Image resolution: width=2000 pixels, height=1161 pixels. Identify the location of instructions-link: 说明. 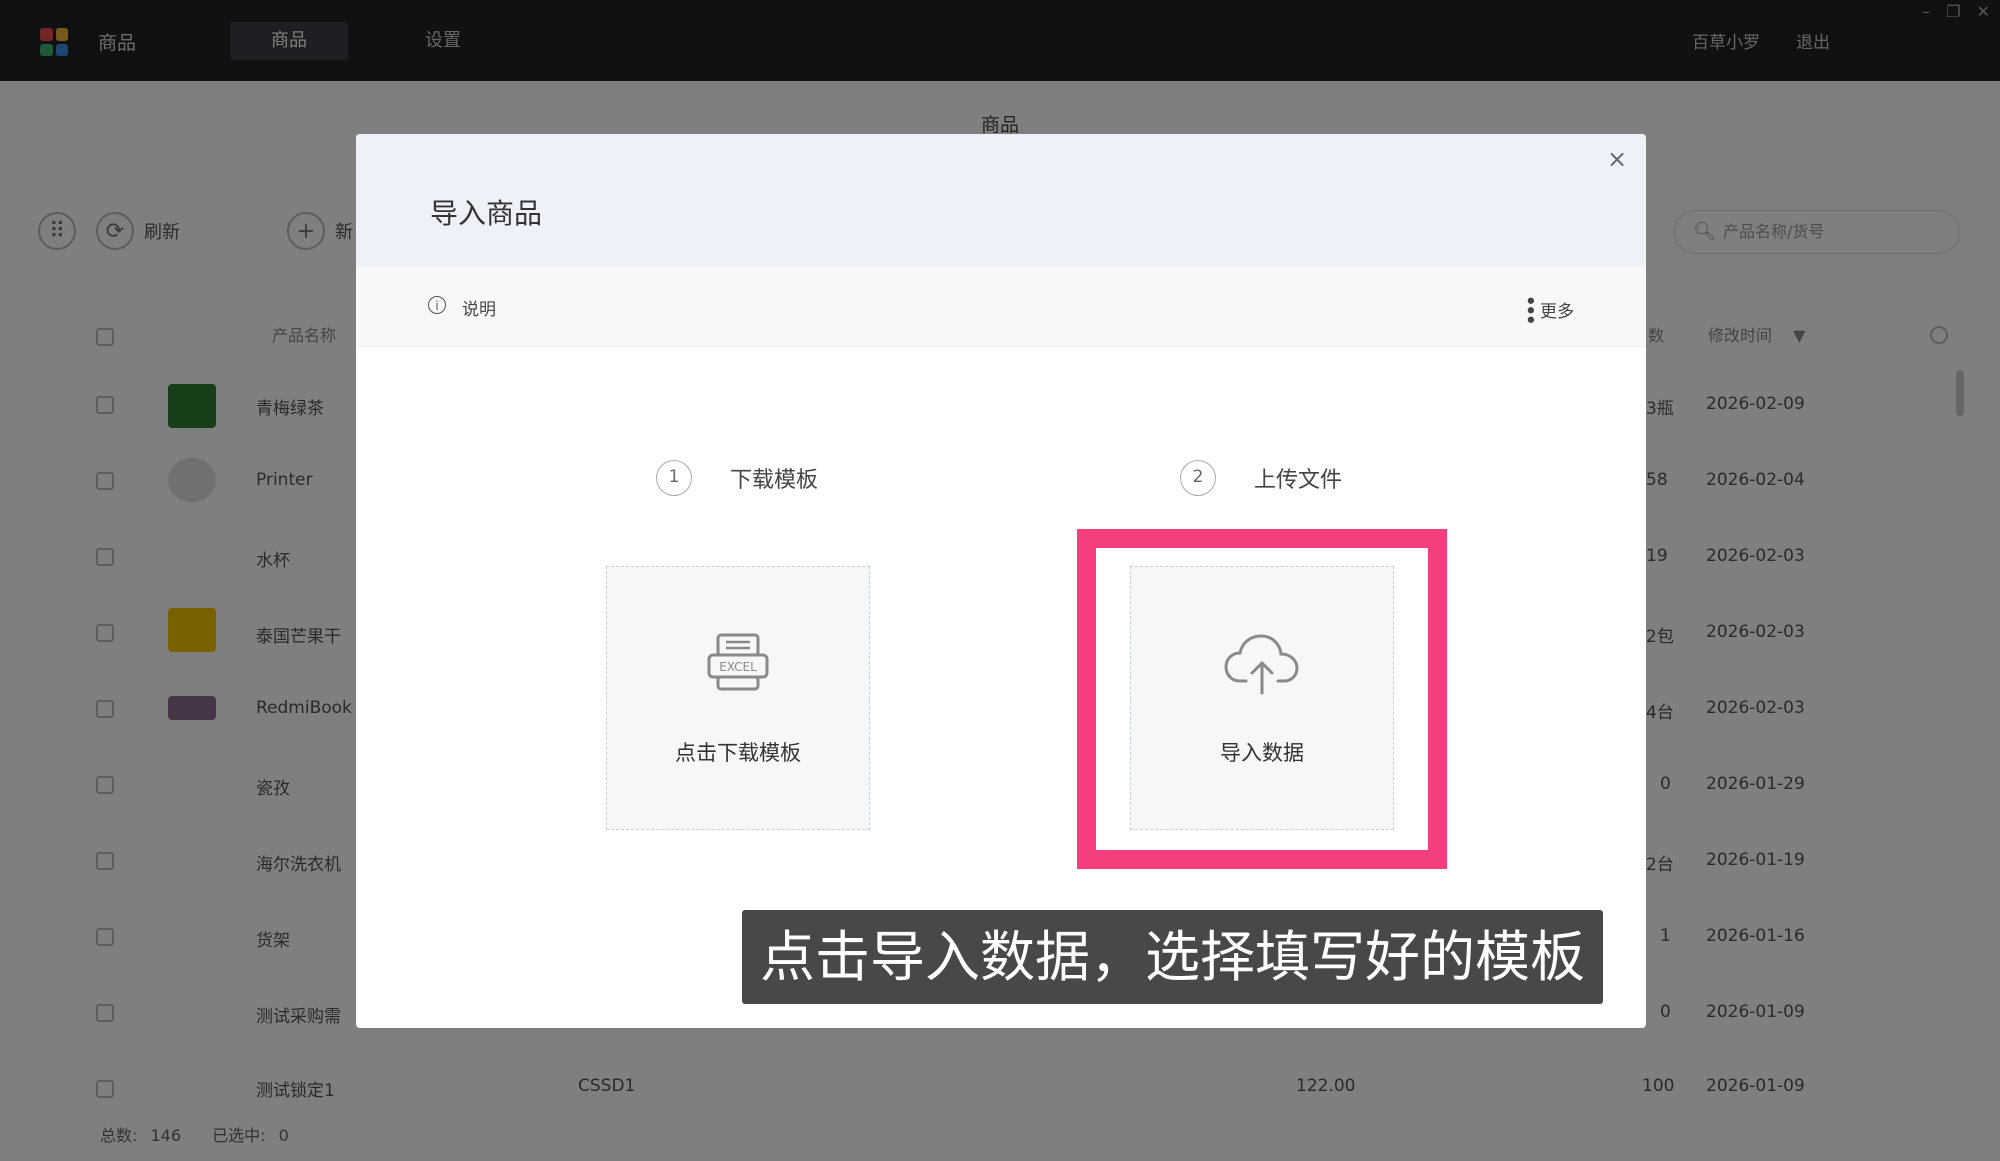
(479, 307).